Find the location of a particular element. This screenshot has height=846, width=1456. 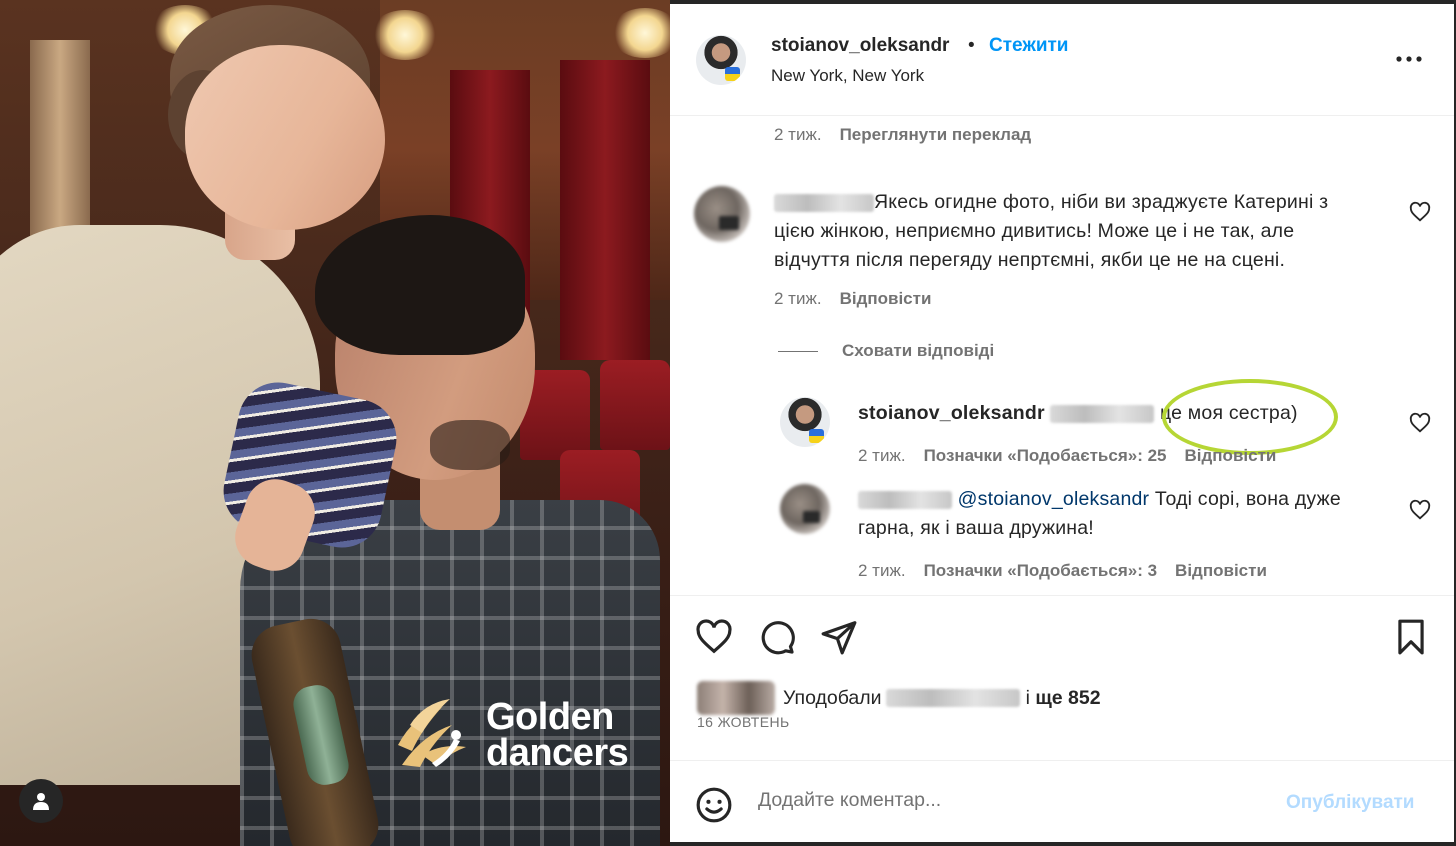

post-location: New York, New York is located at coordinates (847, 76).